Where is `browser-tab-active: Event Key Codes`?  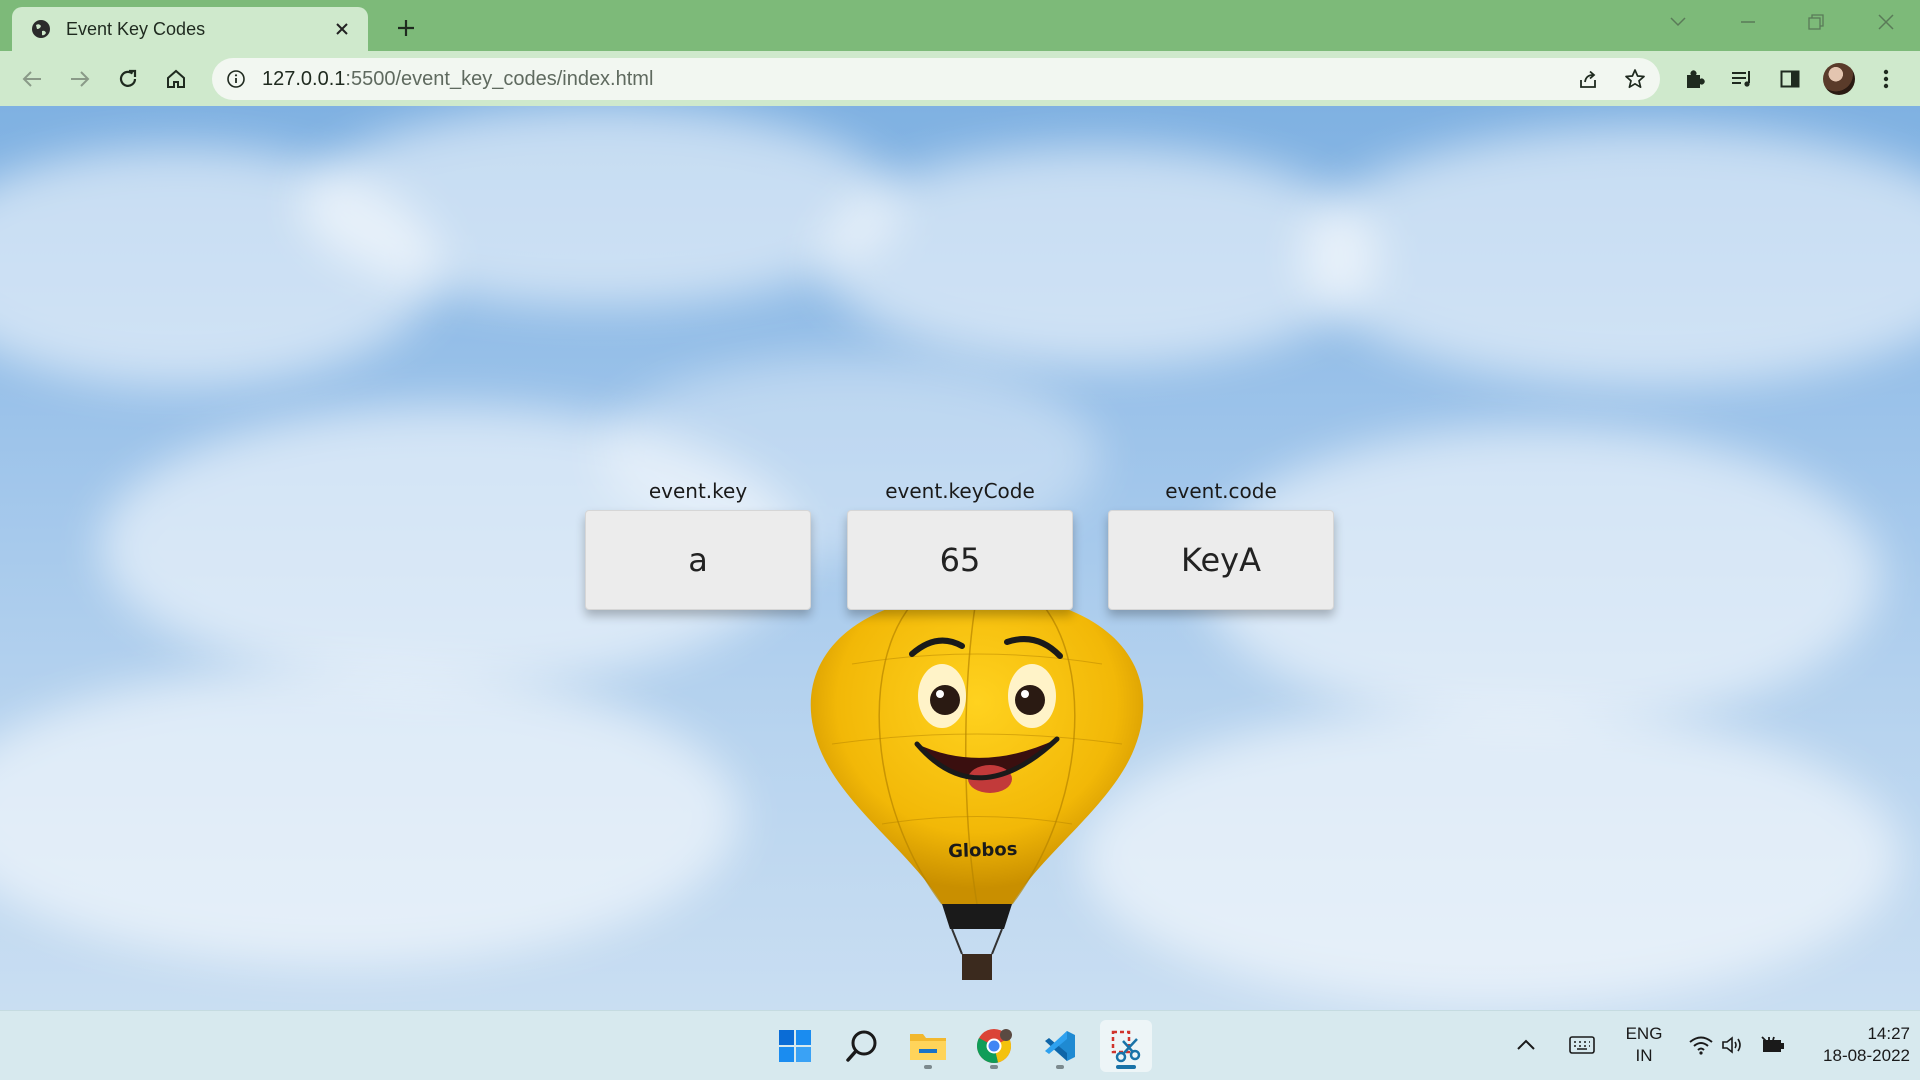
browser-tab-active: Event Key Codes is located at coordinates (190, 29).